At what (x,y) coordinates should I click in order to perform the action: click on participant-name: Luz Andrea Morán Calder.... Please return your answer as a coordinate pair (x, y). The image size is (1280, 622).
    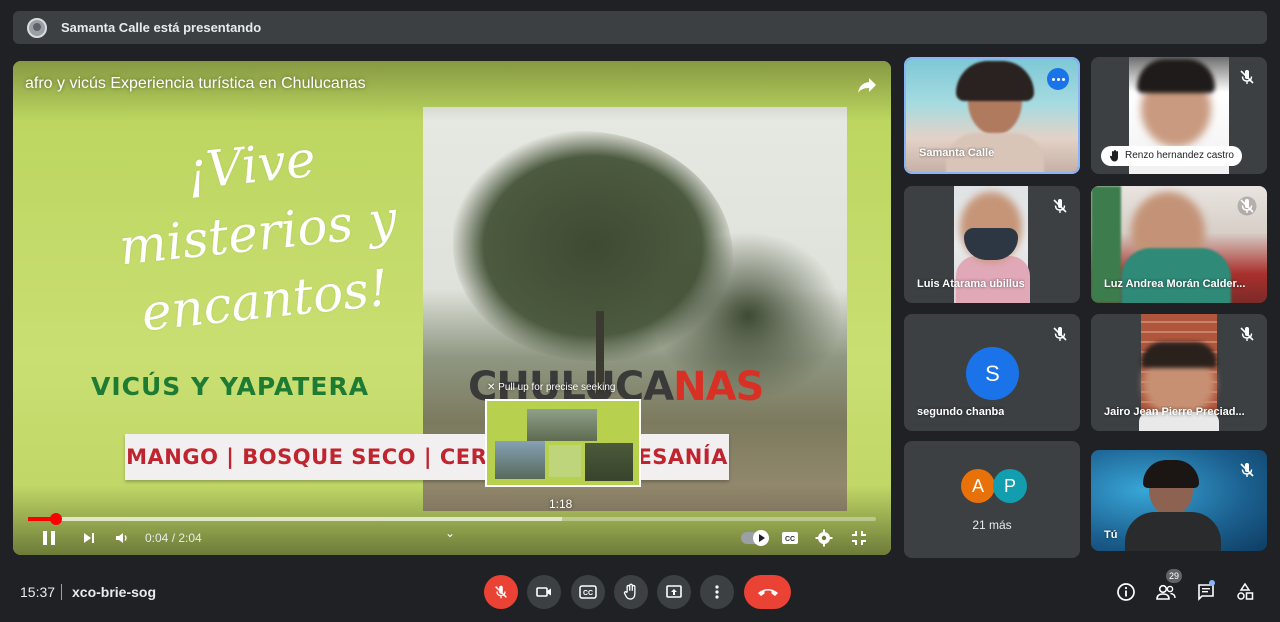
    Looking at the image, I should click on (1175, 284).